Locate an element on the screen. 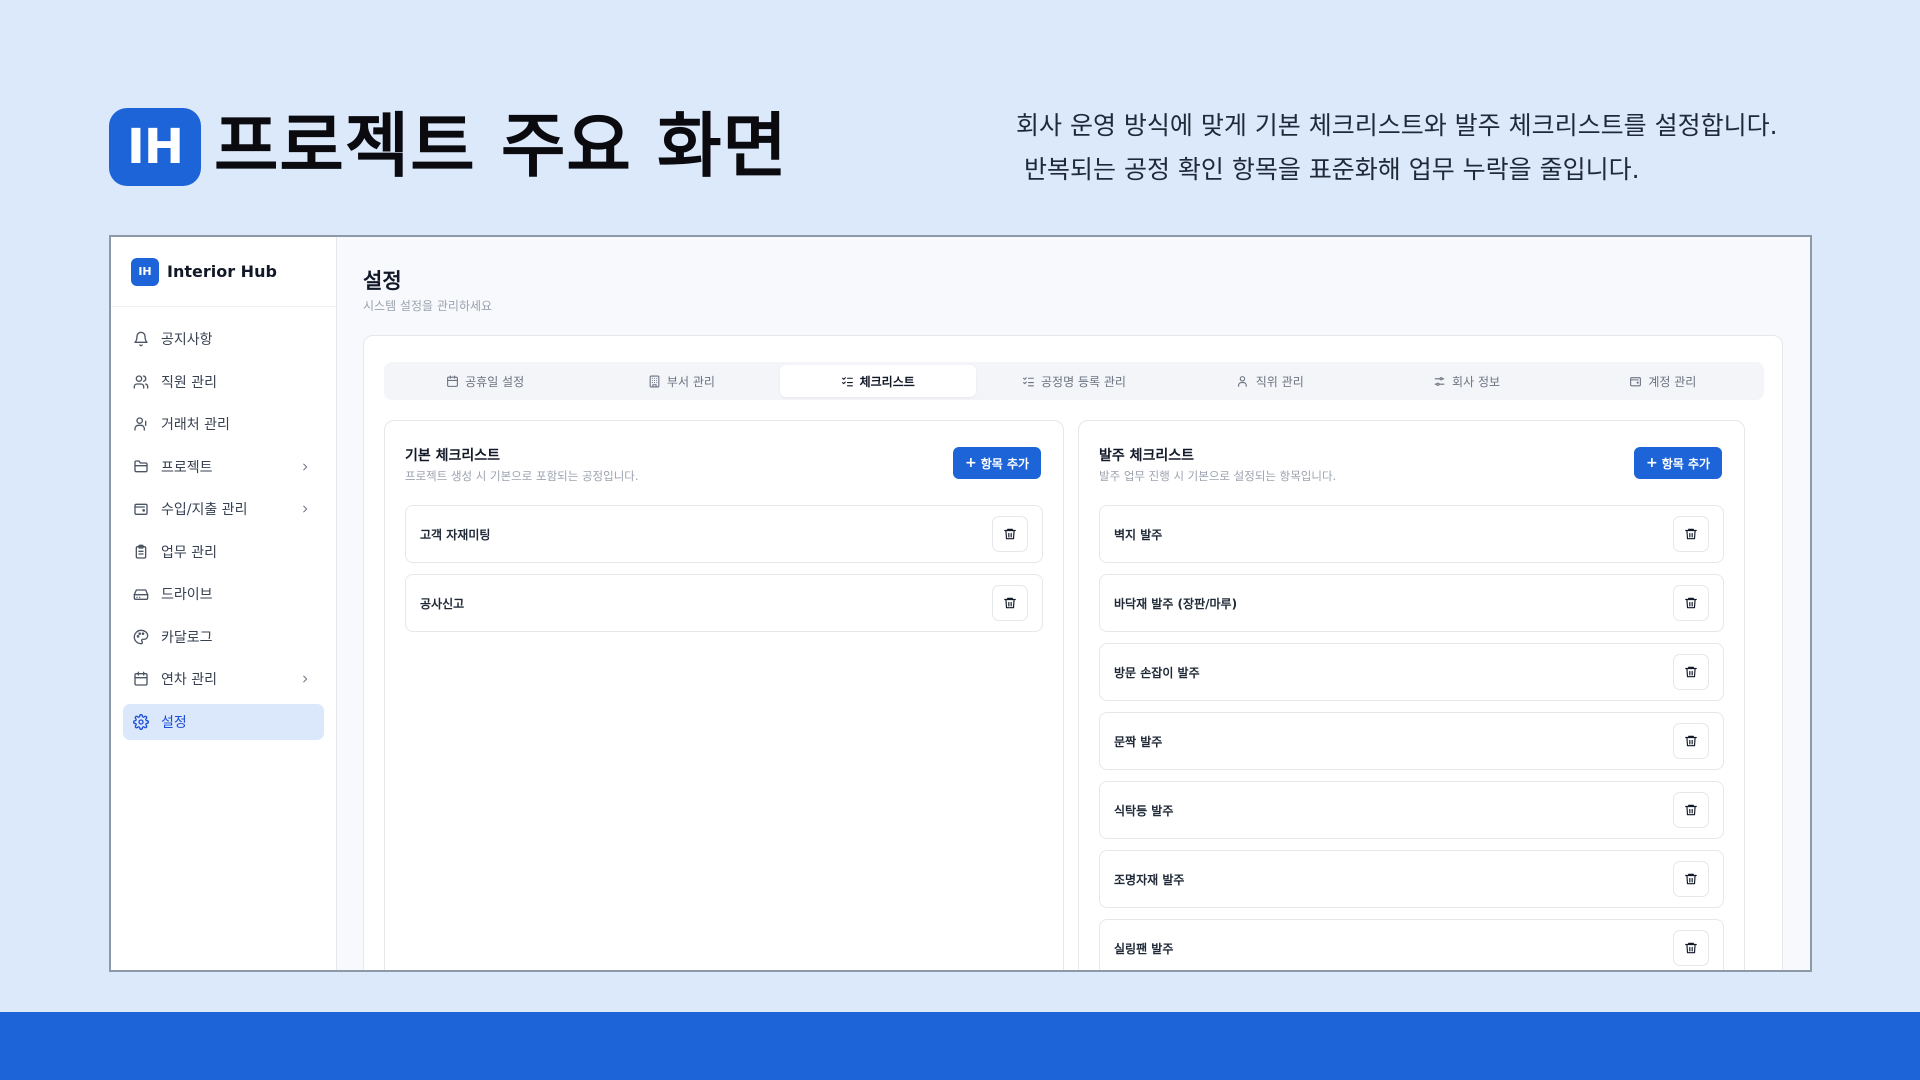 Image resolution: width=1920 pixels, height=1080 pixels. list-item: 바닥재 발주 (장판/마루) is located at coordinates (1411, 603).